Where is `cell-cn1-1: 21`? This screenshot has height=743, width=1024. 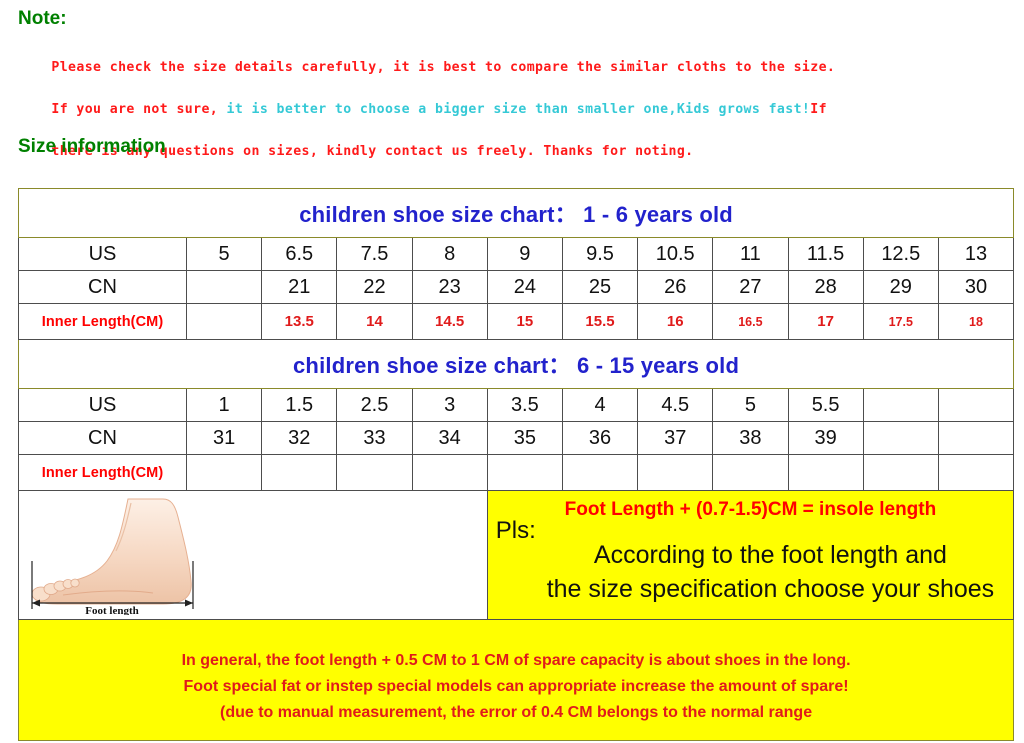 cell-cn1-1: 21 is located at coordinates (299, 287).